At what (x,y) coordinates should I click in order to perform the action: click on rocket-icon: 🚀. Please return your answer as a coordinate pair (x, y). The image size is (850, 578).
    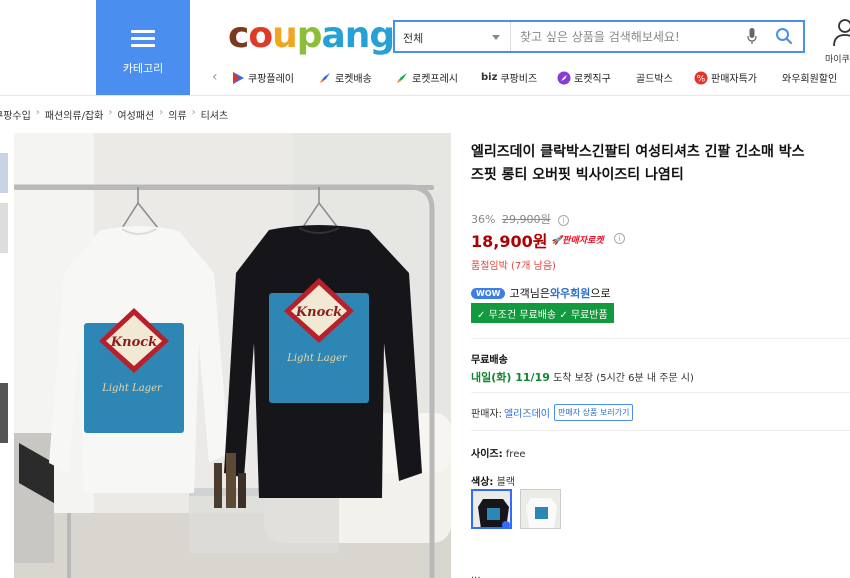
    Looking at the image, I should click on (557, 241).